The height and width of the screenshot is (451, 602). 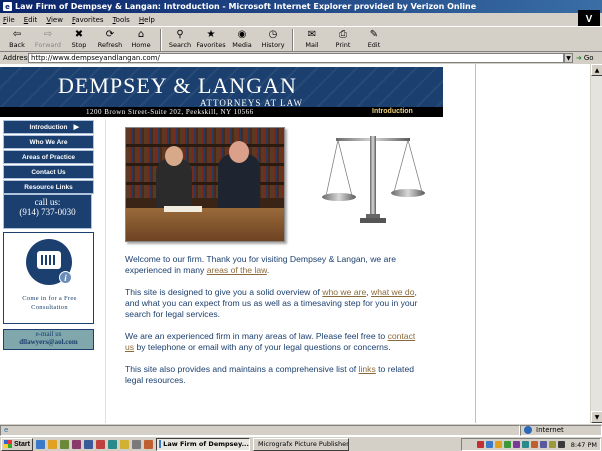 I want to click on history-button: ◷ History, so click(x=273, y=38).